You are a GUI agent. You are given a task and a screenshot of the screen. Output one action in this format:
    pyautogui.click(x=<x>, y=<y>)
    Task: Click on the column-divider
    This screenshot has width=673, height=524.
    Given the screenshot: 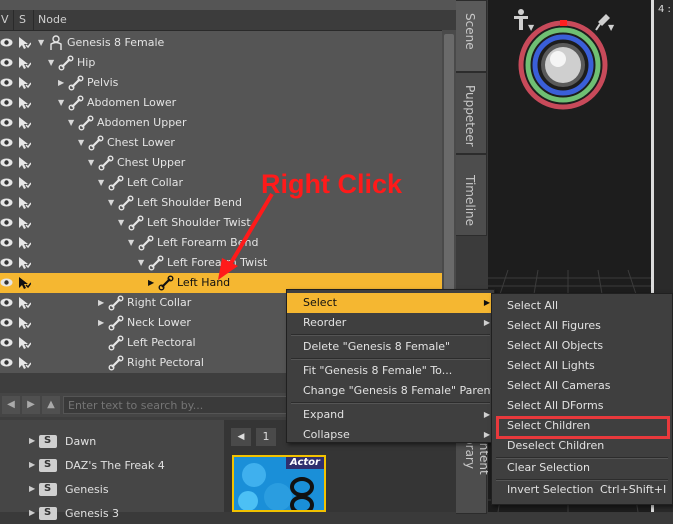 What is the action you would take?
    pyautogui.click(x=13, y=20)
    